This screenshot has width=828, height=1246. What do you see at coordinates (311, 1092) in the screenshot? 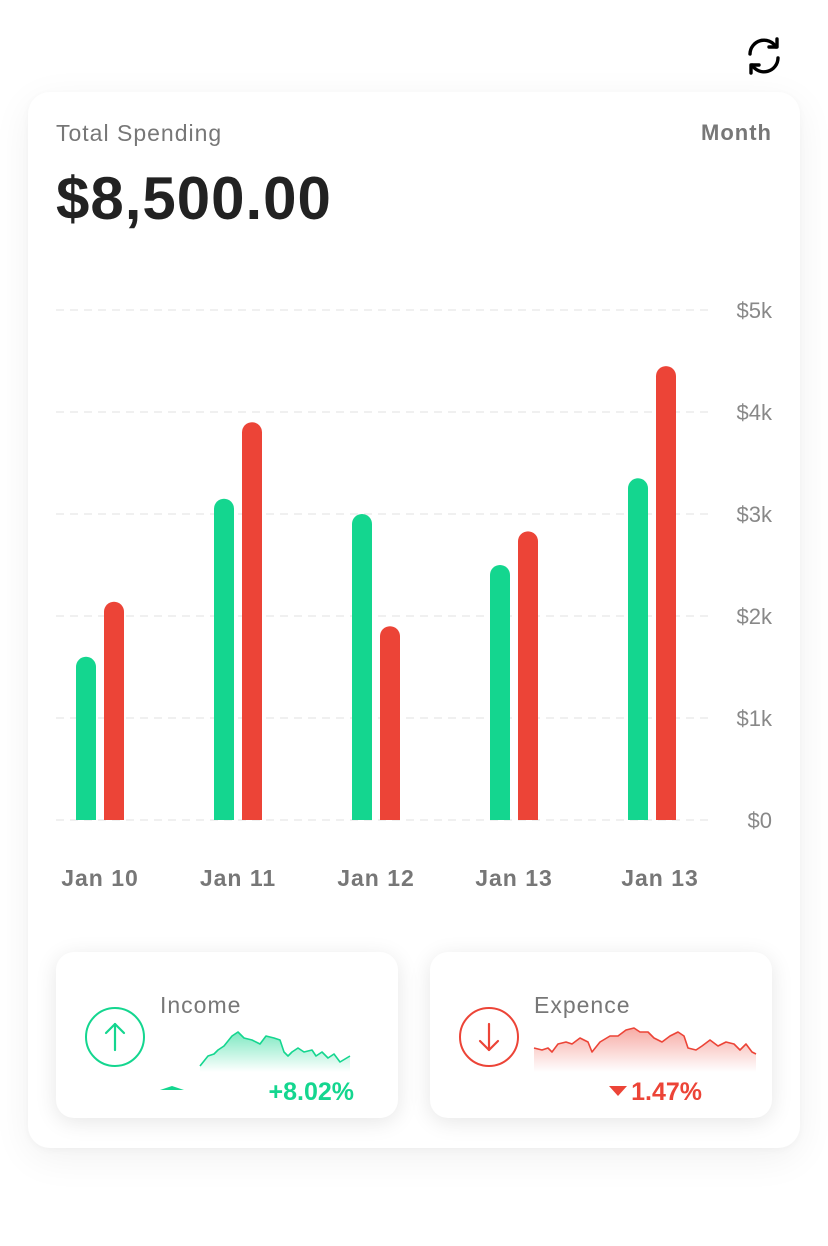
I see `income-change: +8.02%` at bounding box center [311, 1092].